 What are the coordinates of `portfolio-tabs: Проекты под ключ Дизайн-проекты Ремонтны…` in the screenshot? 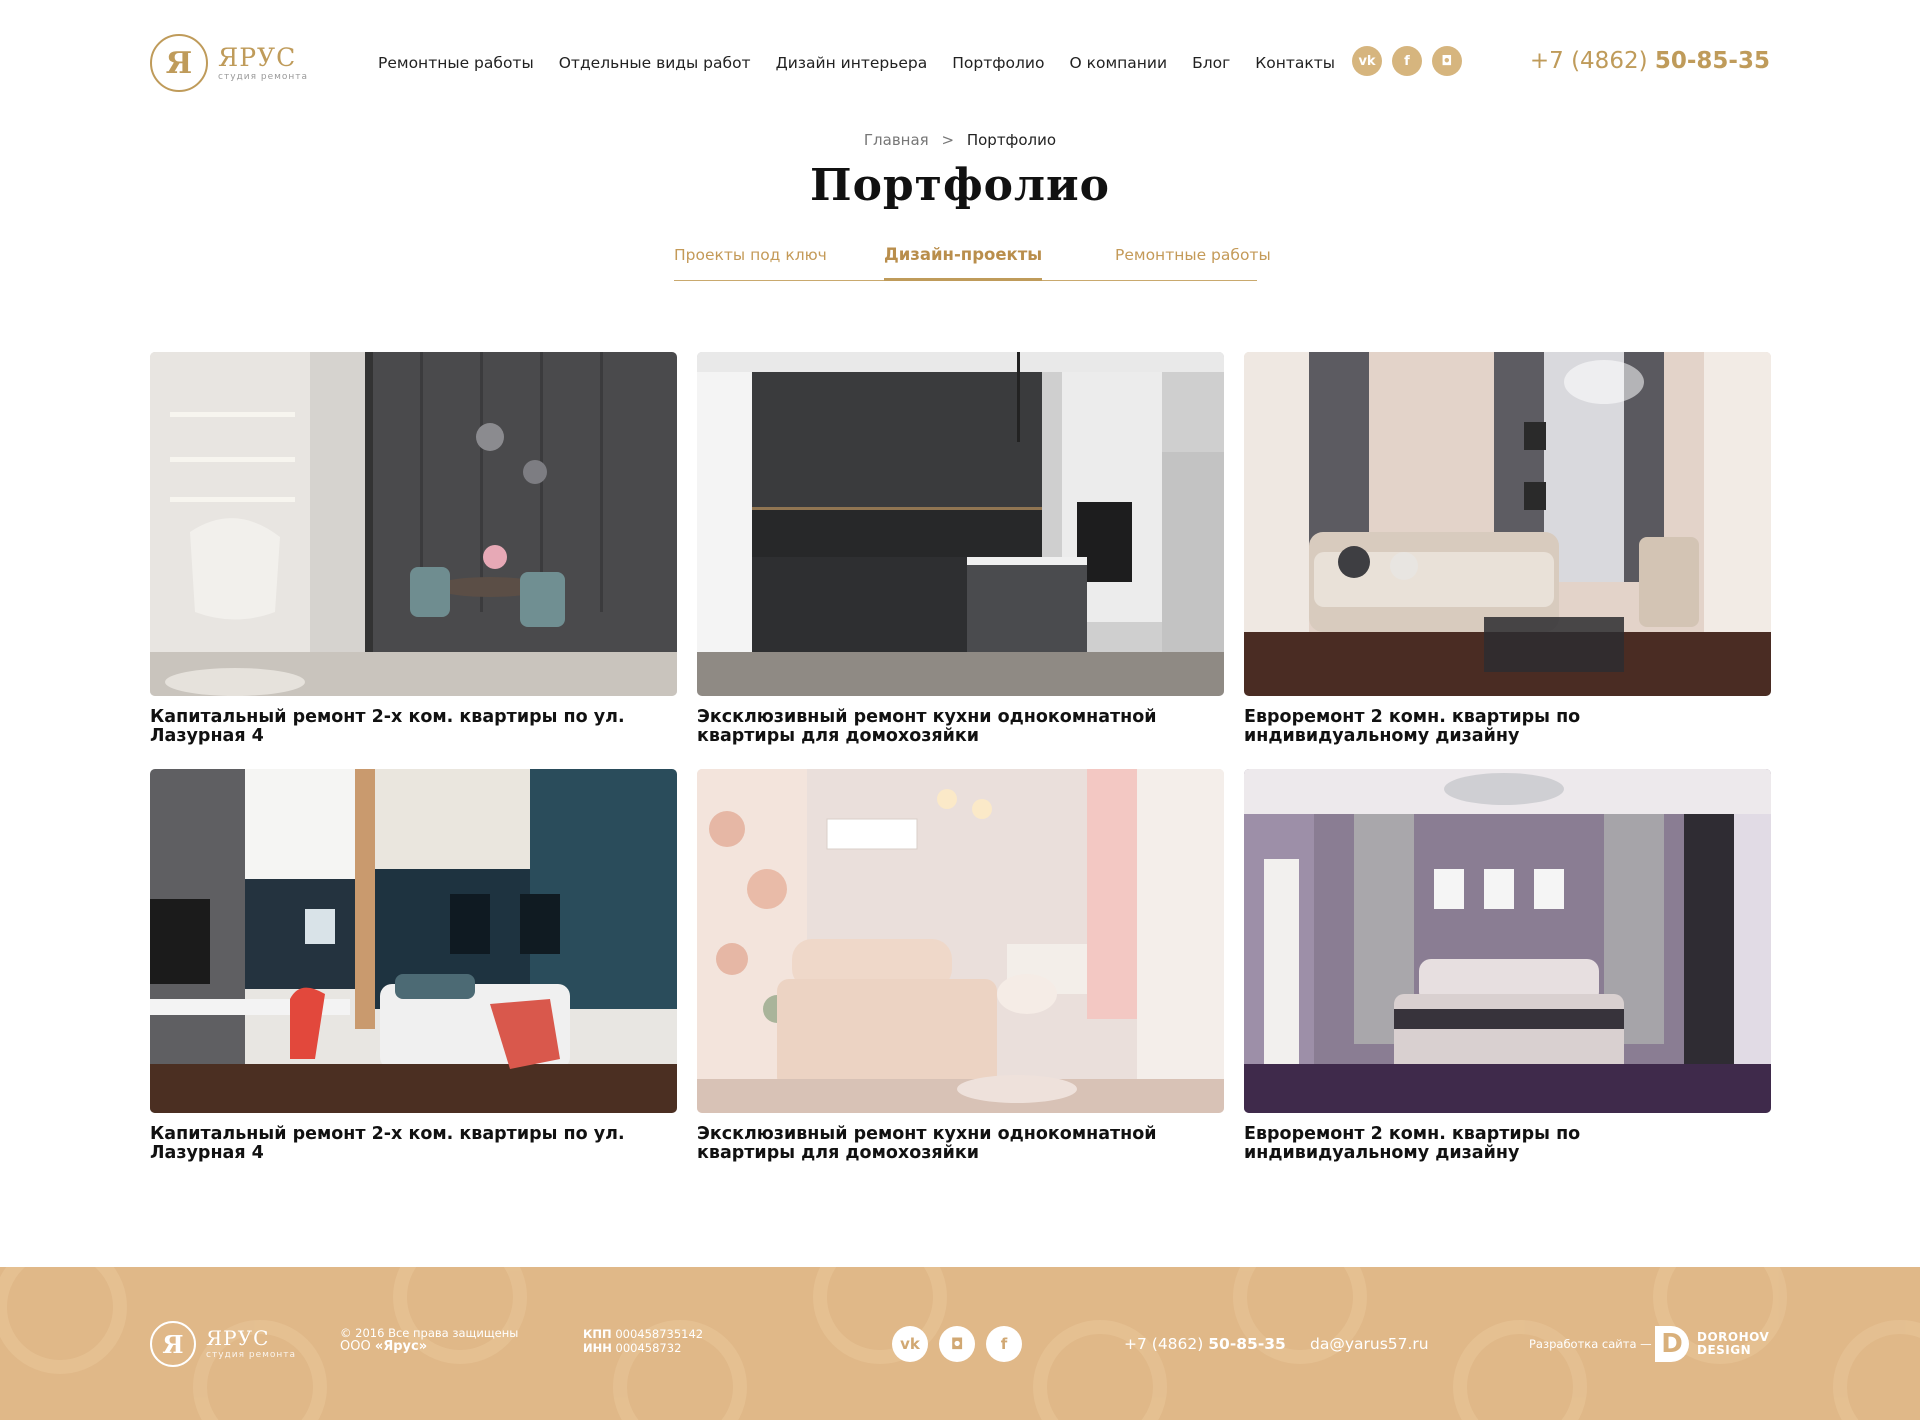 It's located at (972, 262).